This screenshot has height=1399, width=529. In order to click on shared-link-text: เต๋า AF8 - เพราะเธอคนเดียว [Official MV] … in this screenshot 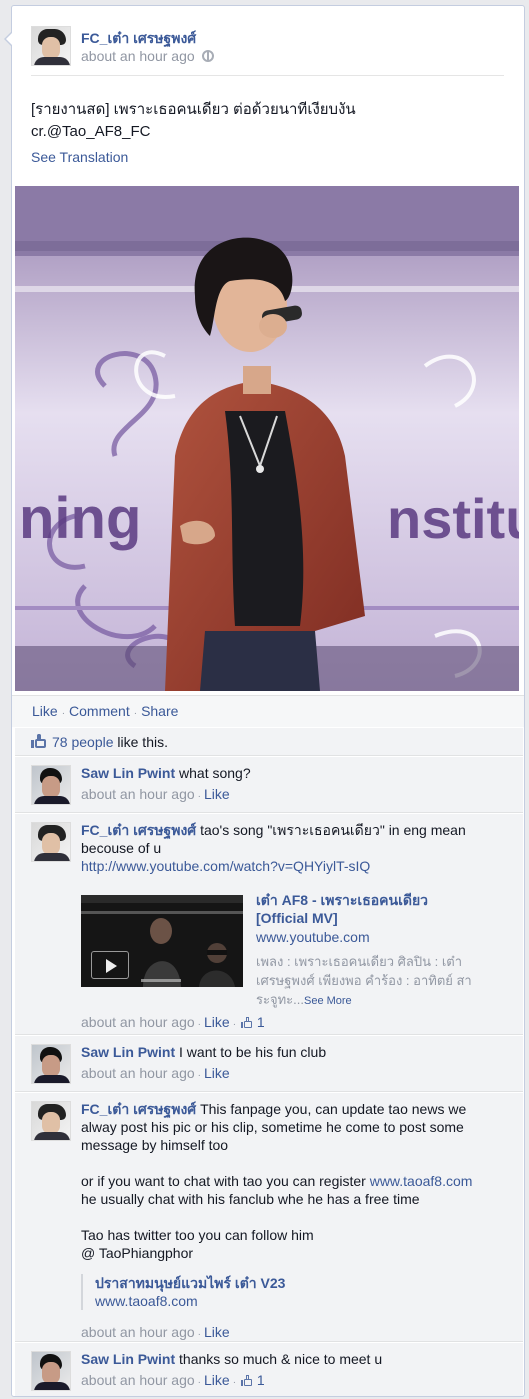, I will do `click(381, 951)`.